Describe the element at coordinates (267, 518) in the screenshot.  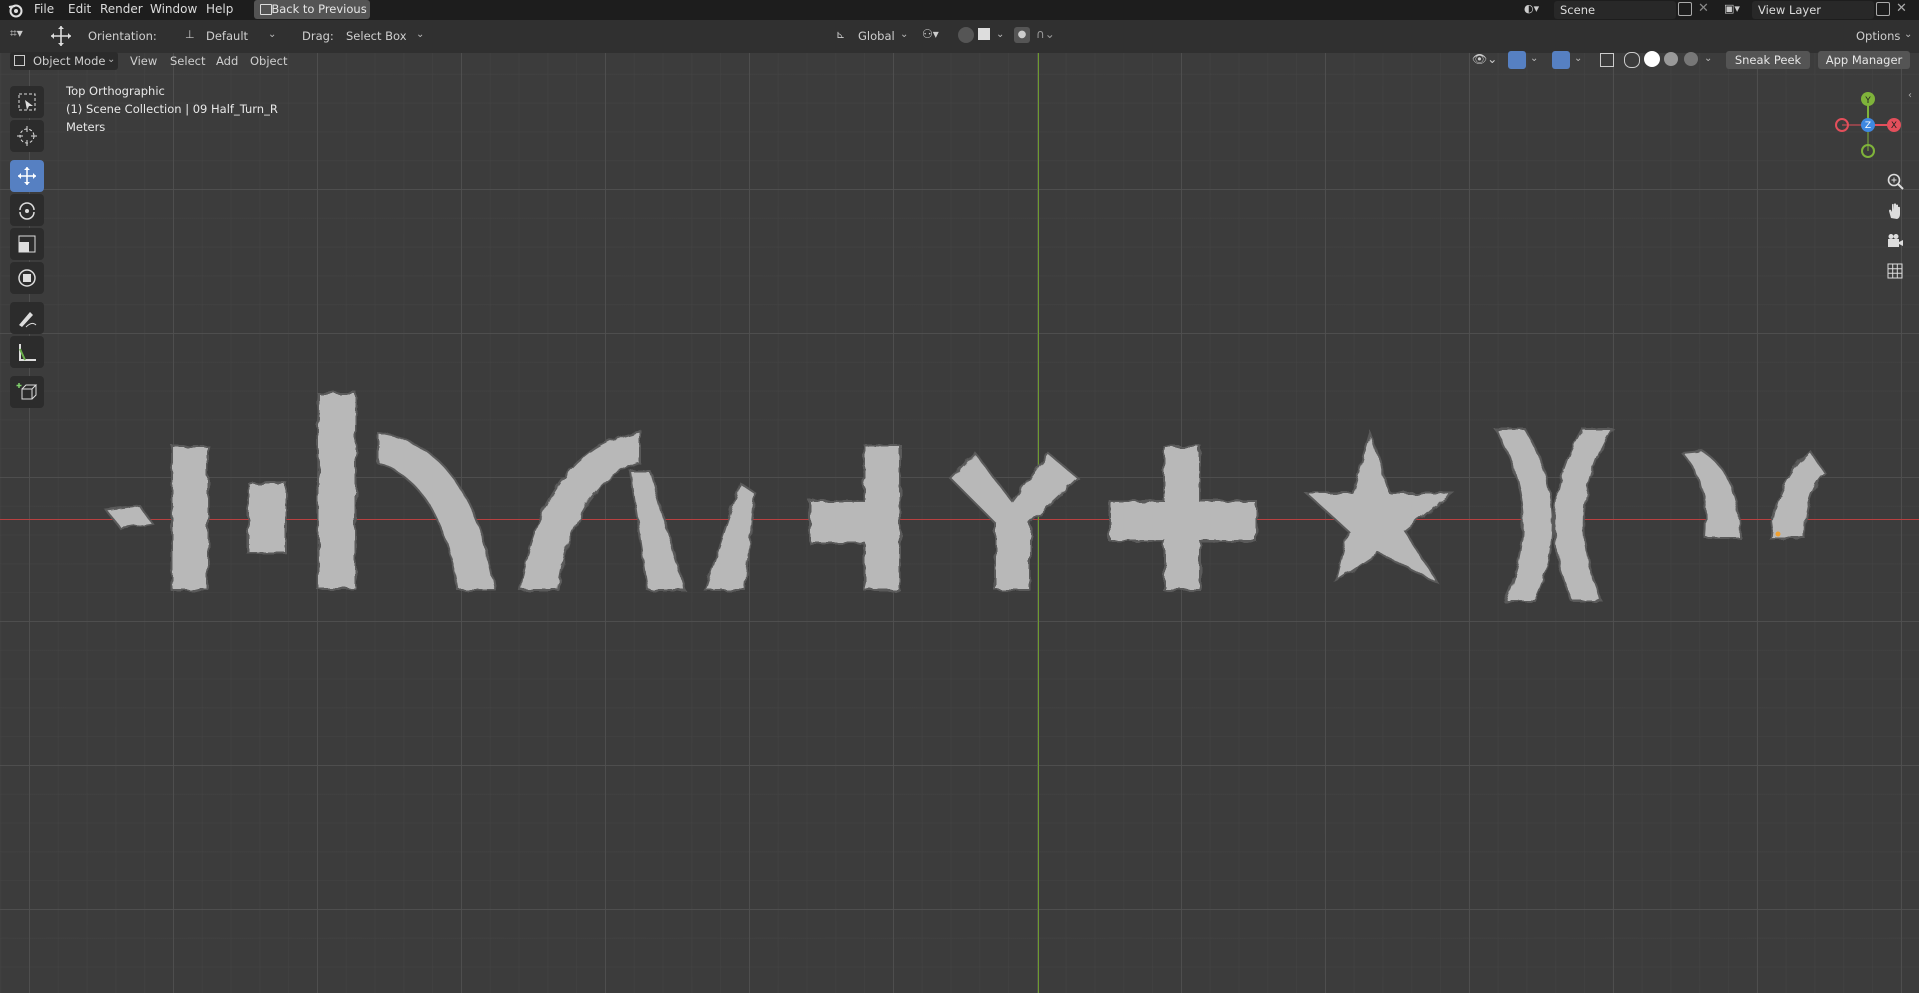
I see `mesh-straight-short` at that location.